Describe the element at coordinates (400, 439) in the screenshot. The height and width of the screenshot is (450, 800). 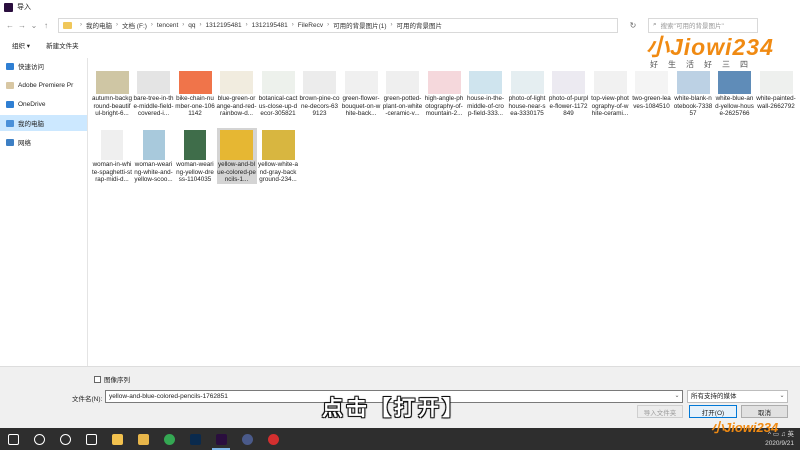
I see `taskbar: ^ ▭ ♫ 英 2020/9/21` at that location.